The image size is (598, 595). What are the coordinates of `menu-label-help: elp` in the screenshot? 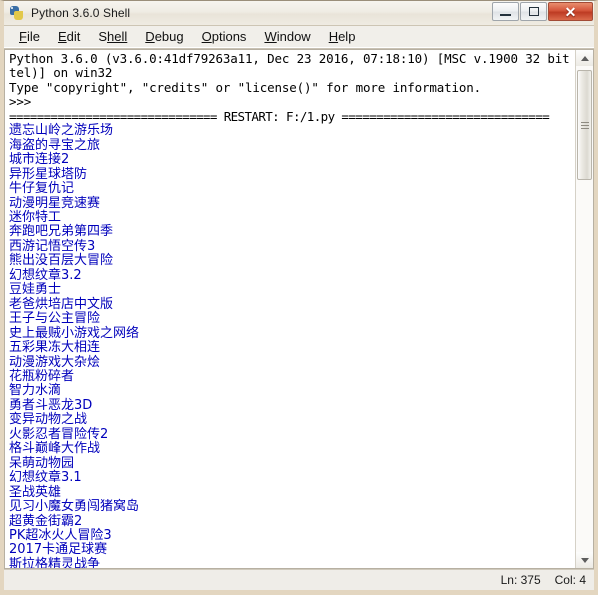 It's located at (347, 36).